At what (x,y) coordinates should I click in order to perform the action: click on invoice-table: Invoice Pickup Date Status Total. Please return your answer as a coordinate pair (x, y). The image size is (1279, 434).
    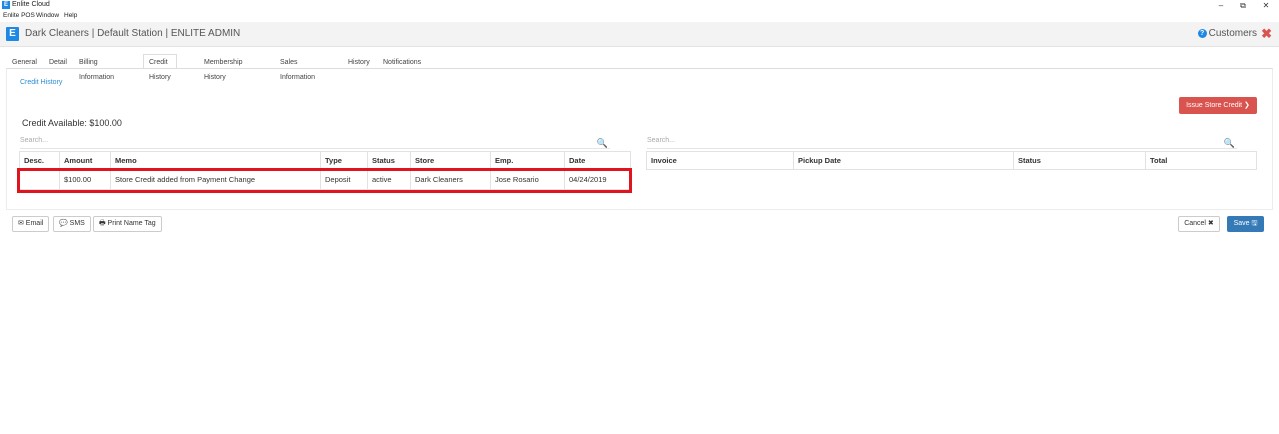
    Looking at the image, I should click on (951, 160).